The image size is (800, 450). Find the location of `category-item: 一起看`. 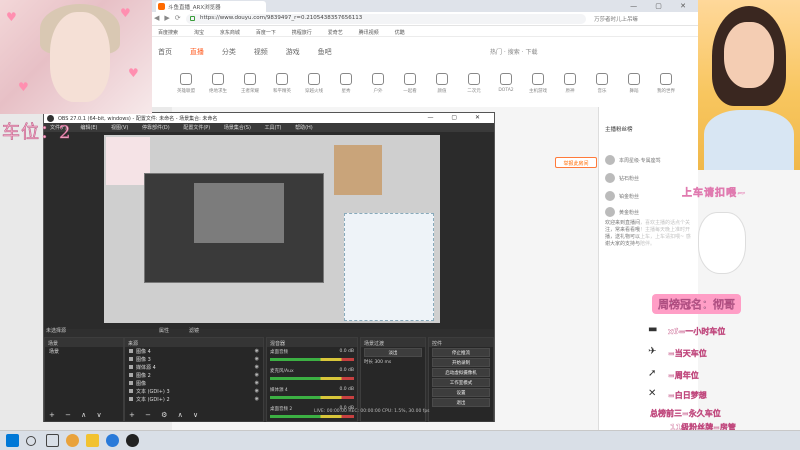

category-item: 一起看 is located at coordinates (410, 83).